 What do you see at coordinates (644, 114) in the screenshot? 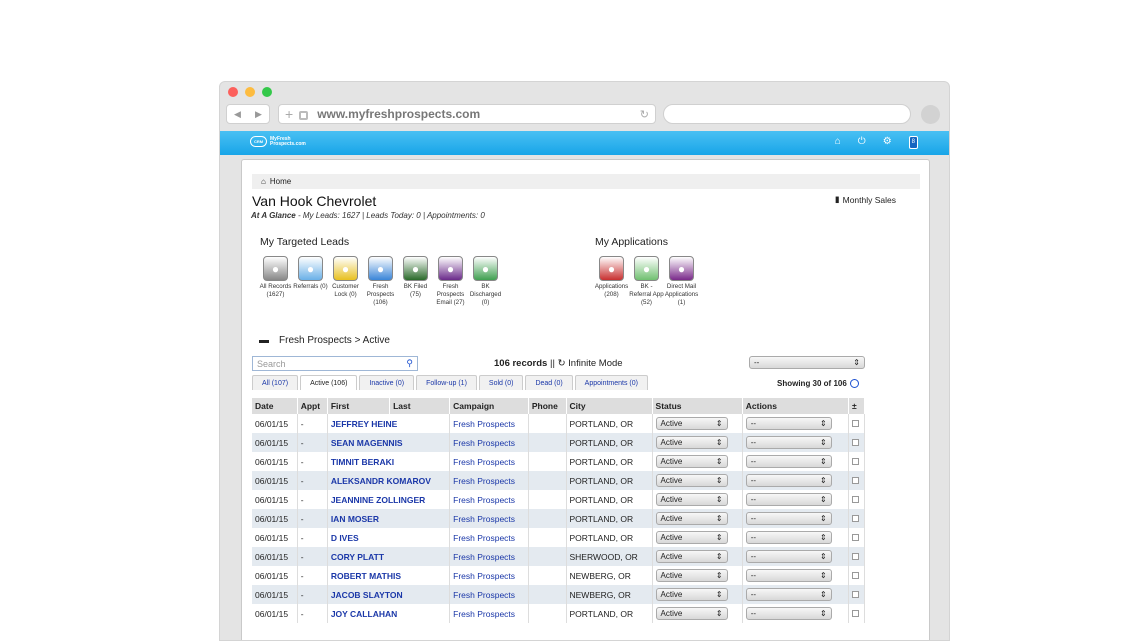
I see `reload-icon: ↻` at bounding box center [644, 114].